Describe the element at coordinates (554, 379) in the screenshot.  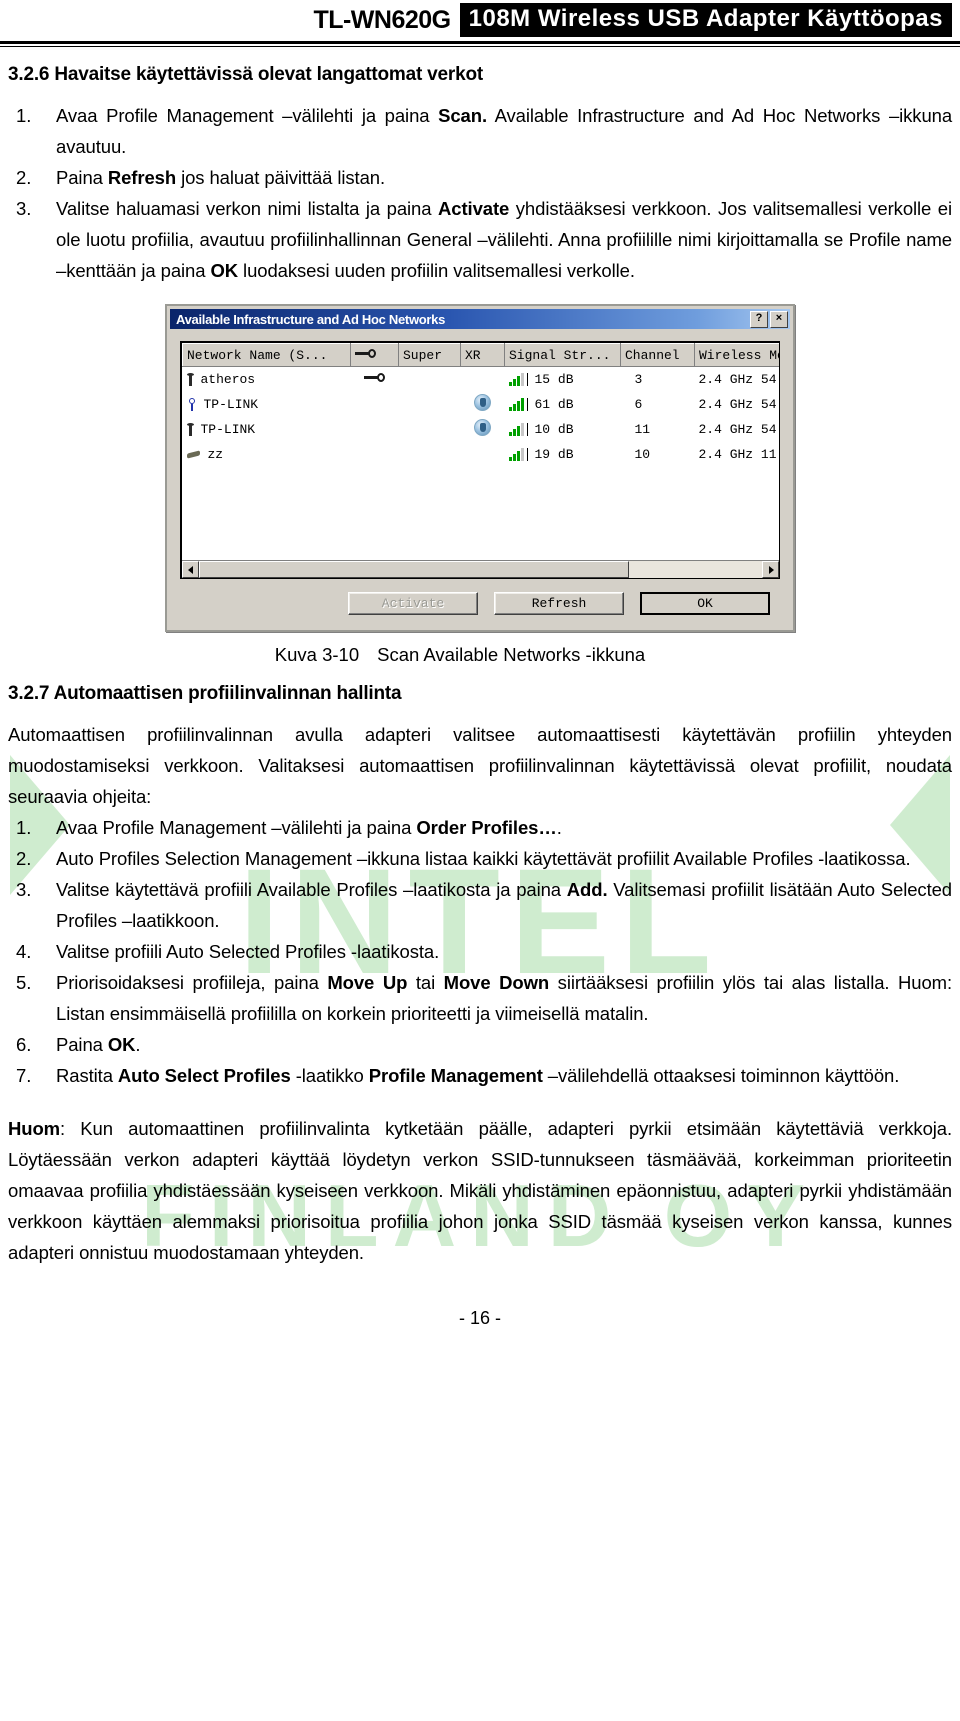
I see `signal-strength-label: 15 dB` at that location.